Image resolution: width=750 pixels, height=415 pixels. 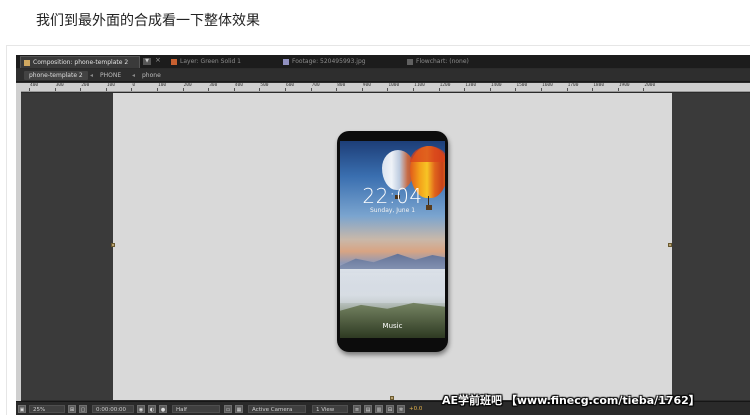 What do you see at coordinates (650, 85) in the screenshot?
I see `ruler-tick-label: 2000` at bounding box center [650, 85].